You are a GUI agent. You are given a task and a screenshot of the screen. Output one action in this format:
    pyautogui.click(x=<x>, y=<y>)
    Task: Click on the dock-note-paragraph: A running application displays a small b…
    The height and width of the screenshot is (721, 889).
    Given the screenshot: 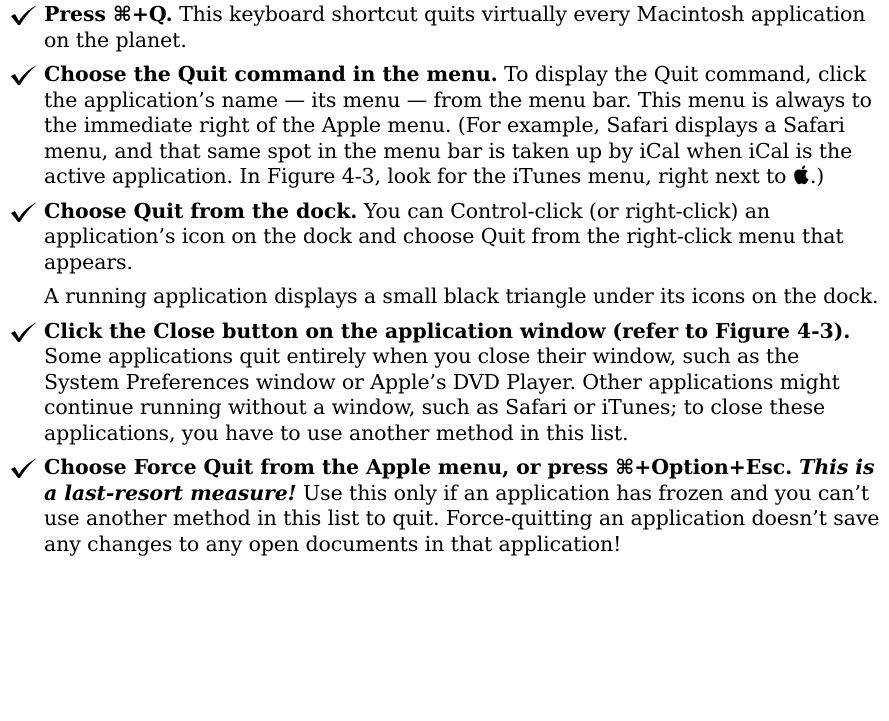 What is the action you would take?
    pyautogui.click(x=461, y=296)
    